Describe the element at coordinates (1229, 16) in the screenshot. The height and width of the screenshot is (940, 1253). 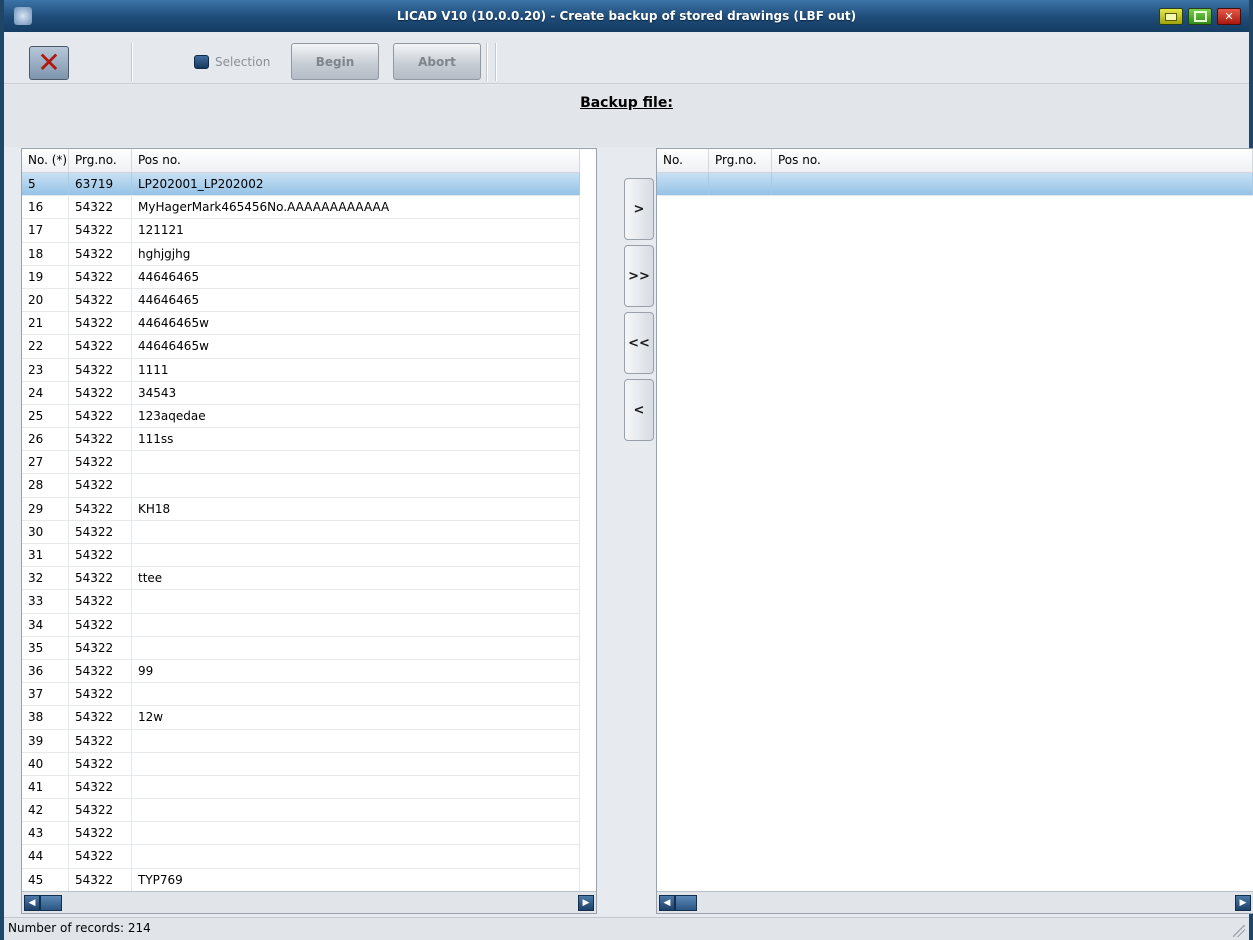
I see `window-close-button: ✕` at that location.